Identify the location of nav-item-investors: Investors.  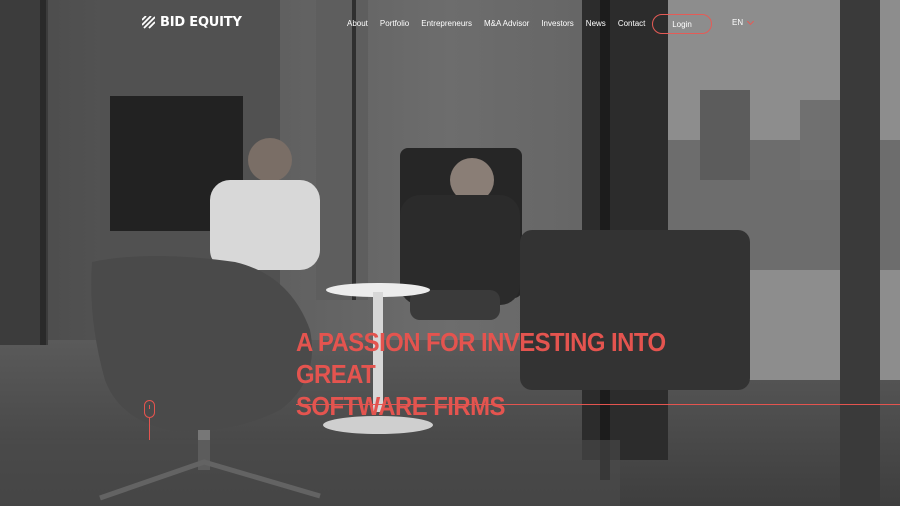
(557, 23).